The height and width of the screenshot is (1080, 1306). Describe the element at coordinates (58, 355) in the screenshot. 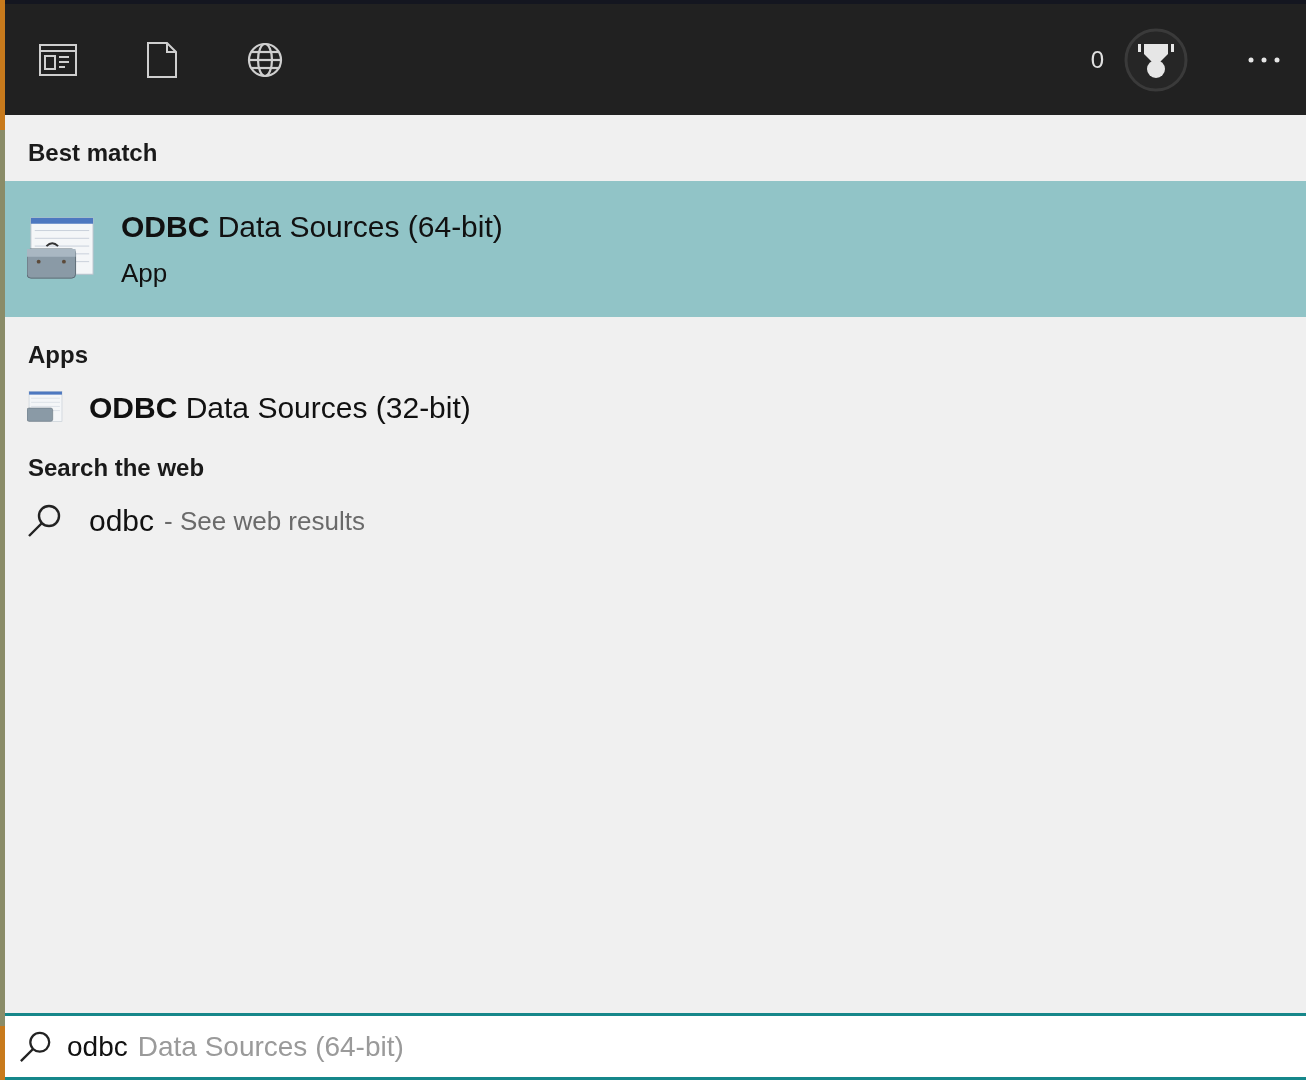

I see `section-heading: Apps` at that location.